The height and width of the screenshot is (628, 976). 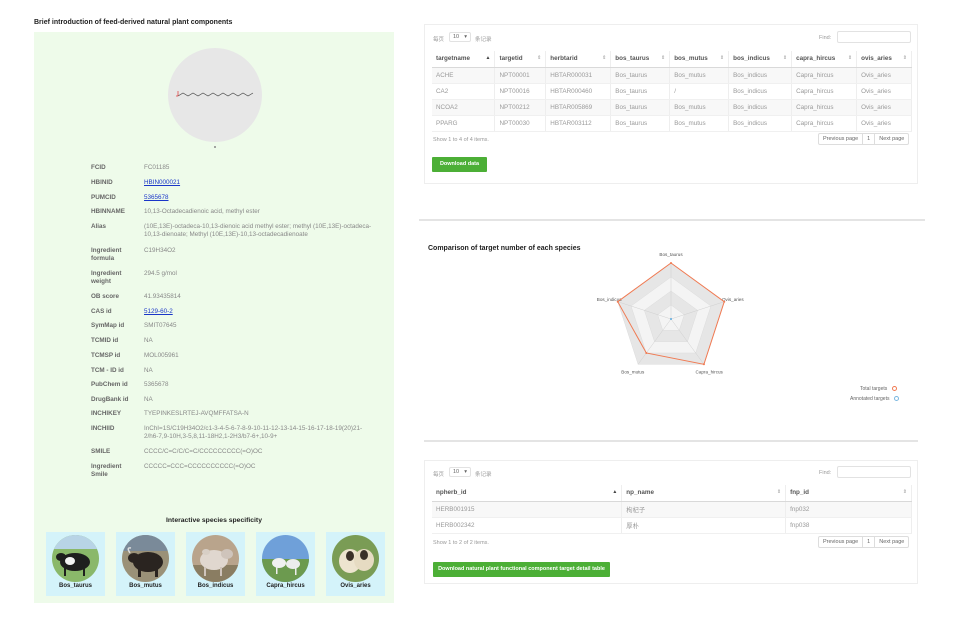 What do you see at coordinates (160, 273) in the screenshot?
I see `info-value: 294.5 g/mol` at bounding box center [160, 273].